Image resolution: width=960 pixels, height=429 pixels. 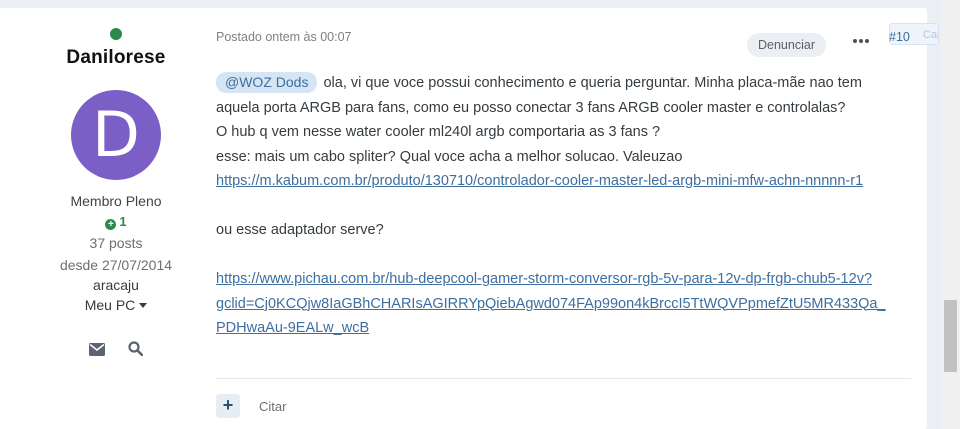 I want to click on multiquote-add-button: +, so click(x=228, y=406).